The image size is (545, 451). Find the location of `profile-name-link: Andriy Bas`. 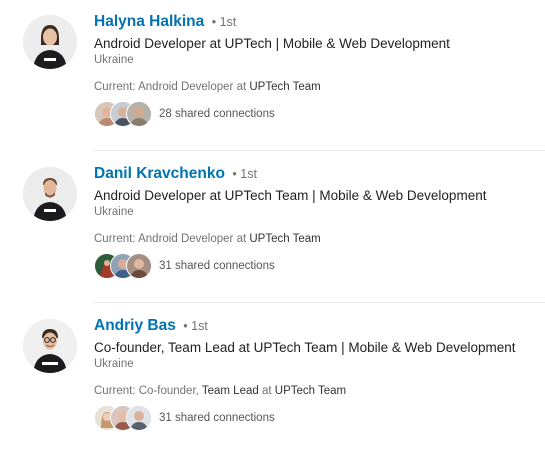

profile-name-link: Andriy Bas is located at coordinates (135, 325).